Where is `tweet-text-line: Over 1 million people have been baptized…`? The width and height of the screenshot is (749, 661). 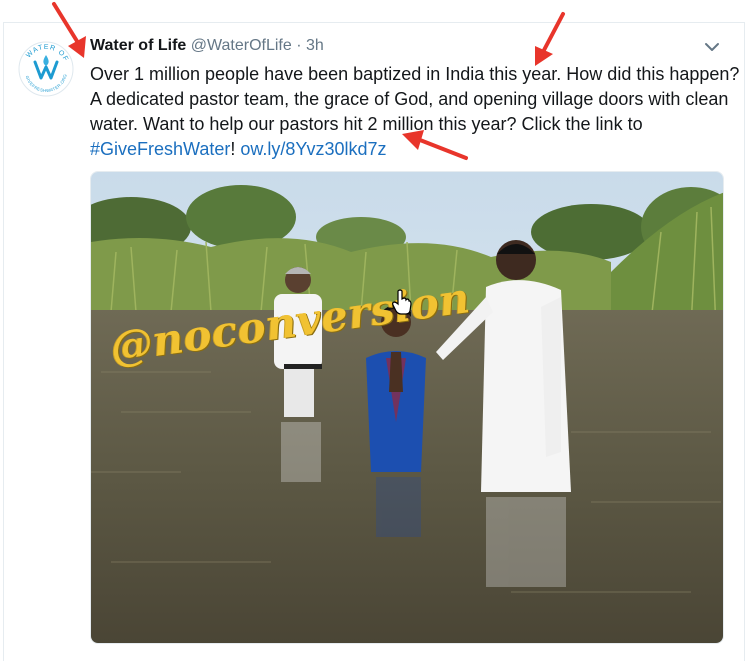
tweet-text-line: Over 1 million people have been baptized… is located at coordinates (415, 74).